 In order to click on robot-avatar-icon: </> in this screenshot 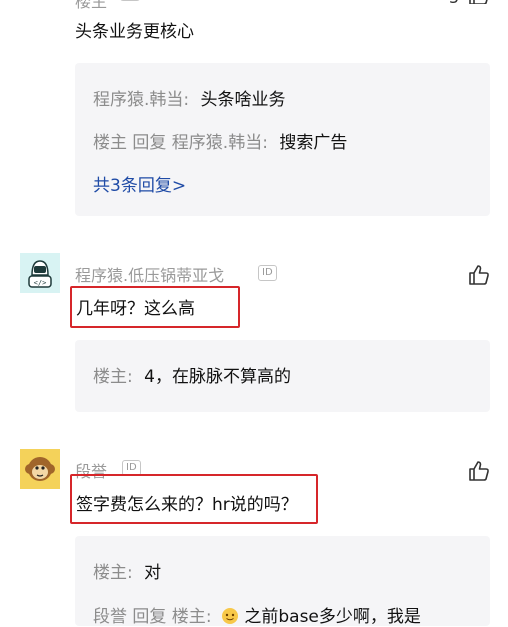, I will do `click(40, 273)`.